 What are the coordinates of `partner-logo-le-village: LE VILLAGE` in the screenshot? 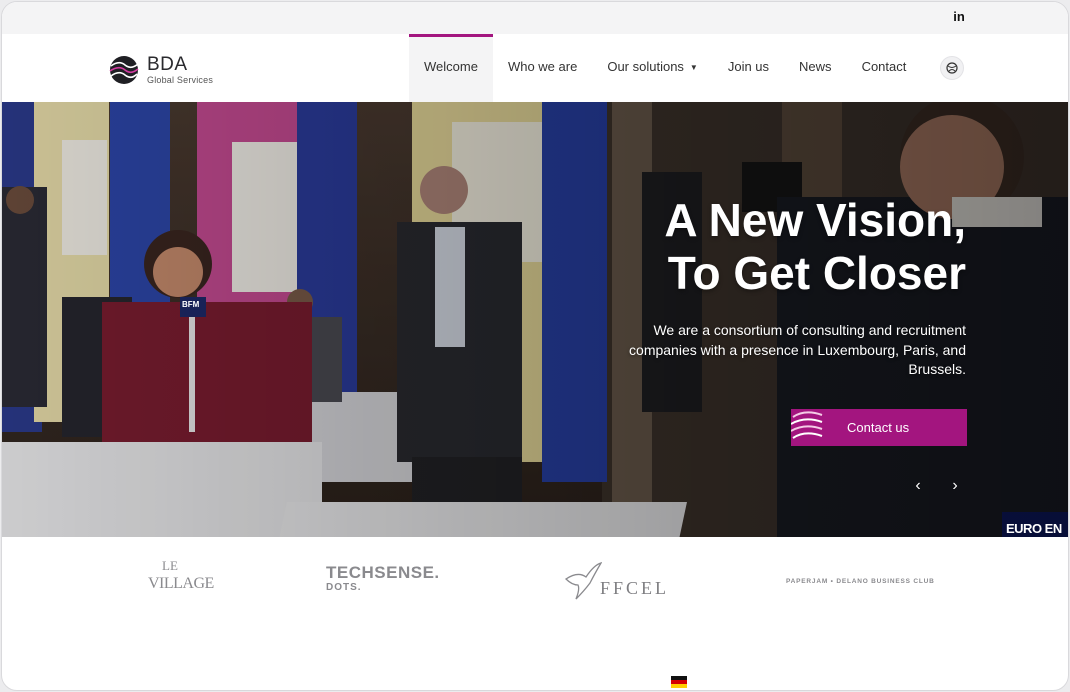 It's located at (181, 580).